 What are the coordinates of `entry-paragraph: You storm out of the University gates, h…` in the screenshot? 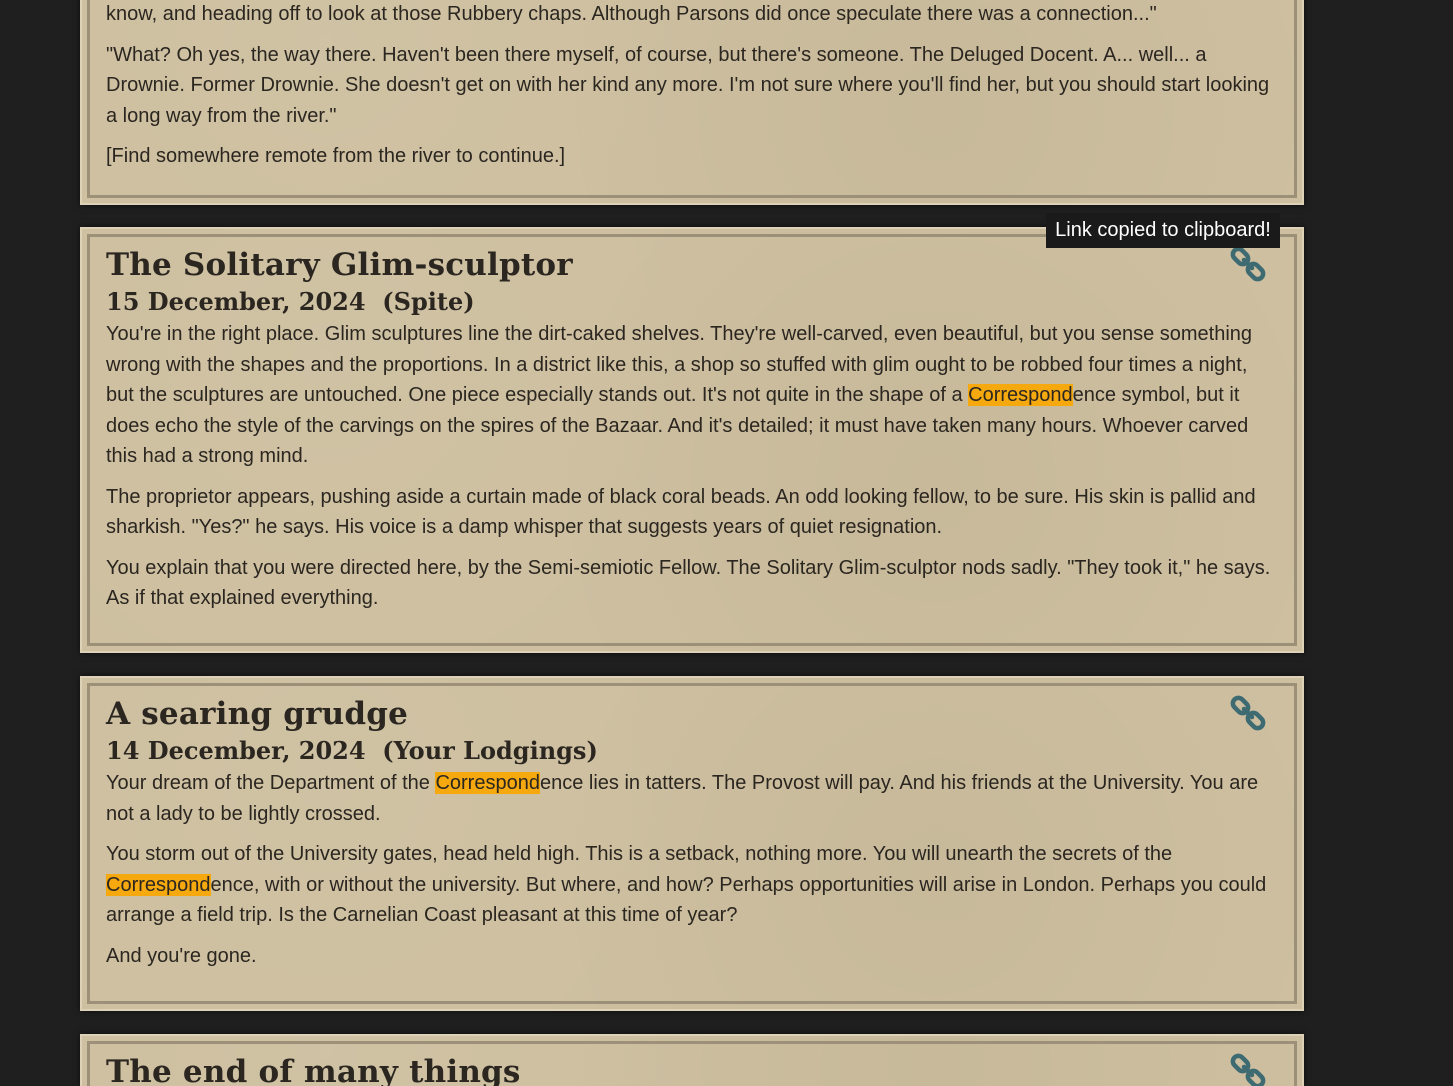 It's located at (693, 885).